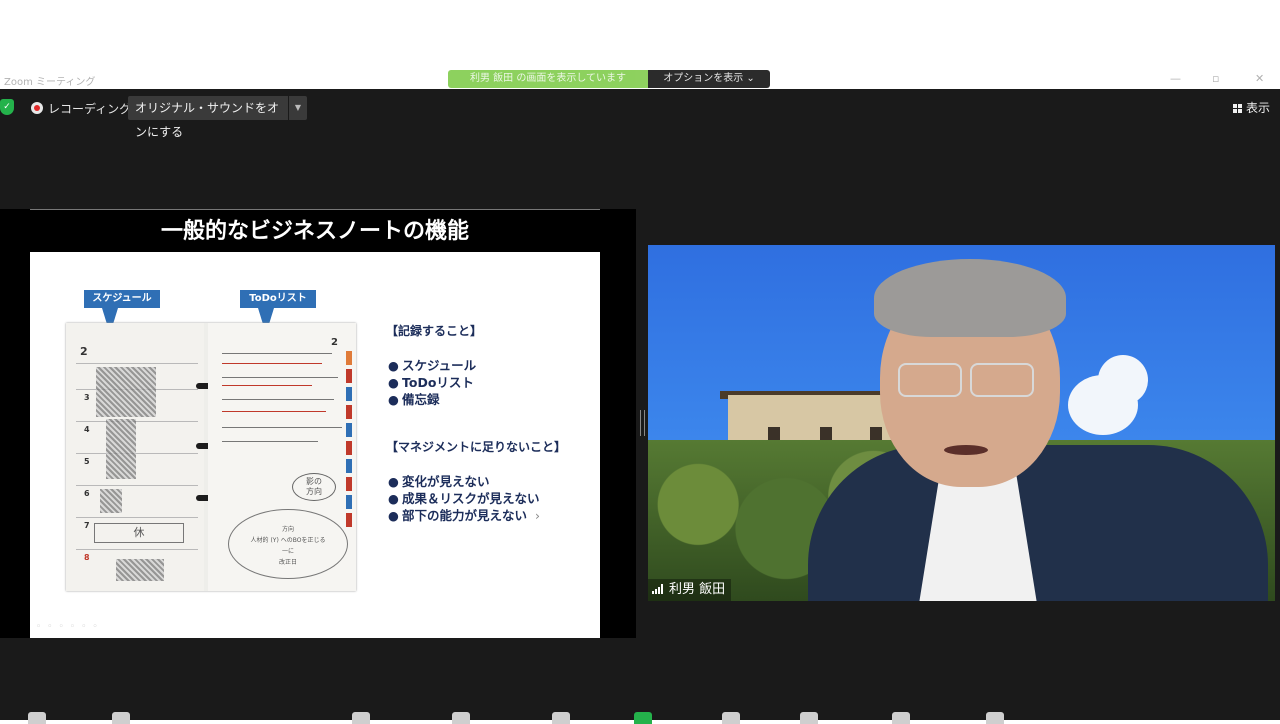 This screenshot has width=1280, height=724. I want to click on person-jacket, so click(1038, 523).